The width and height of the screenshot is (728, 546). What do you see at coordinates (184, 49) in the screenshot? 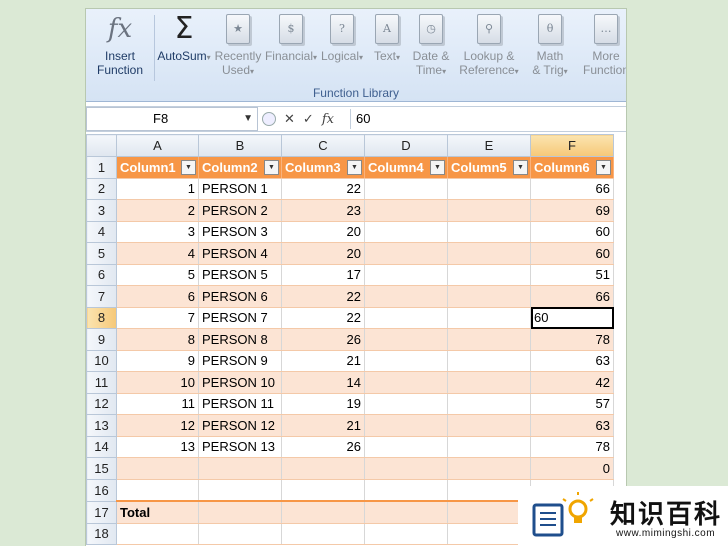
I see `ribbon-button-1: Σ AutoSum▾` at bounding box center [184, 49].